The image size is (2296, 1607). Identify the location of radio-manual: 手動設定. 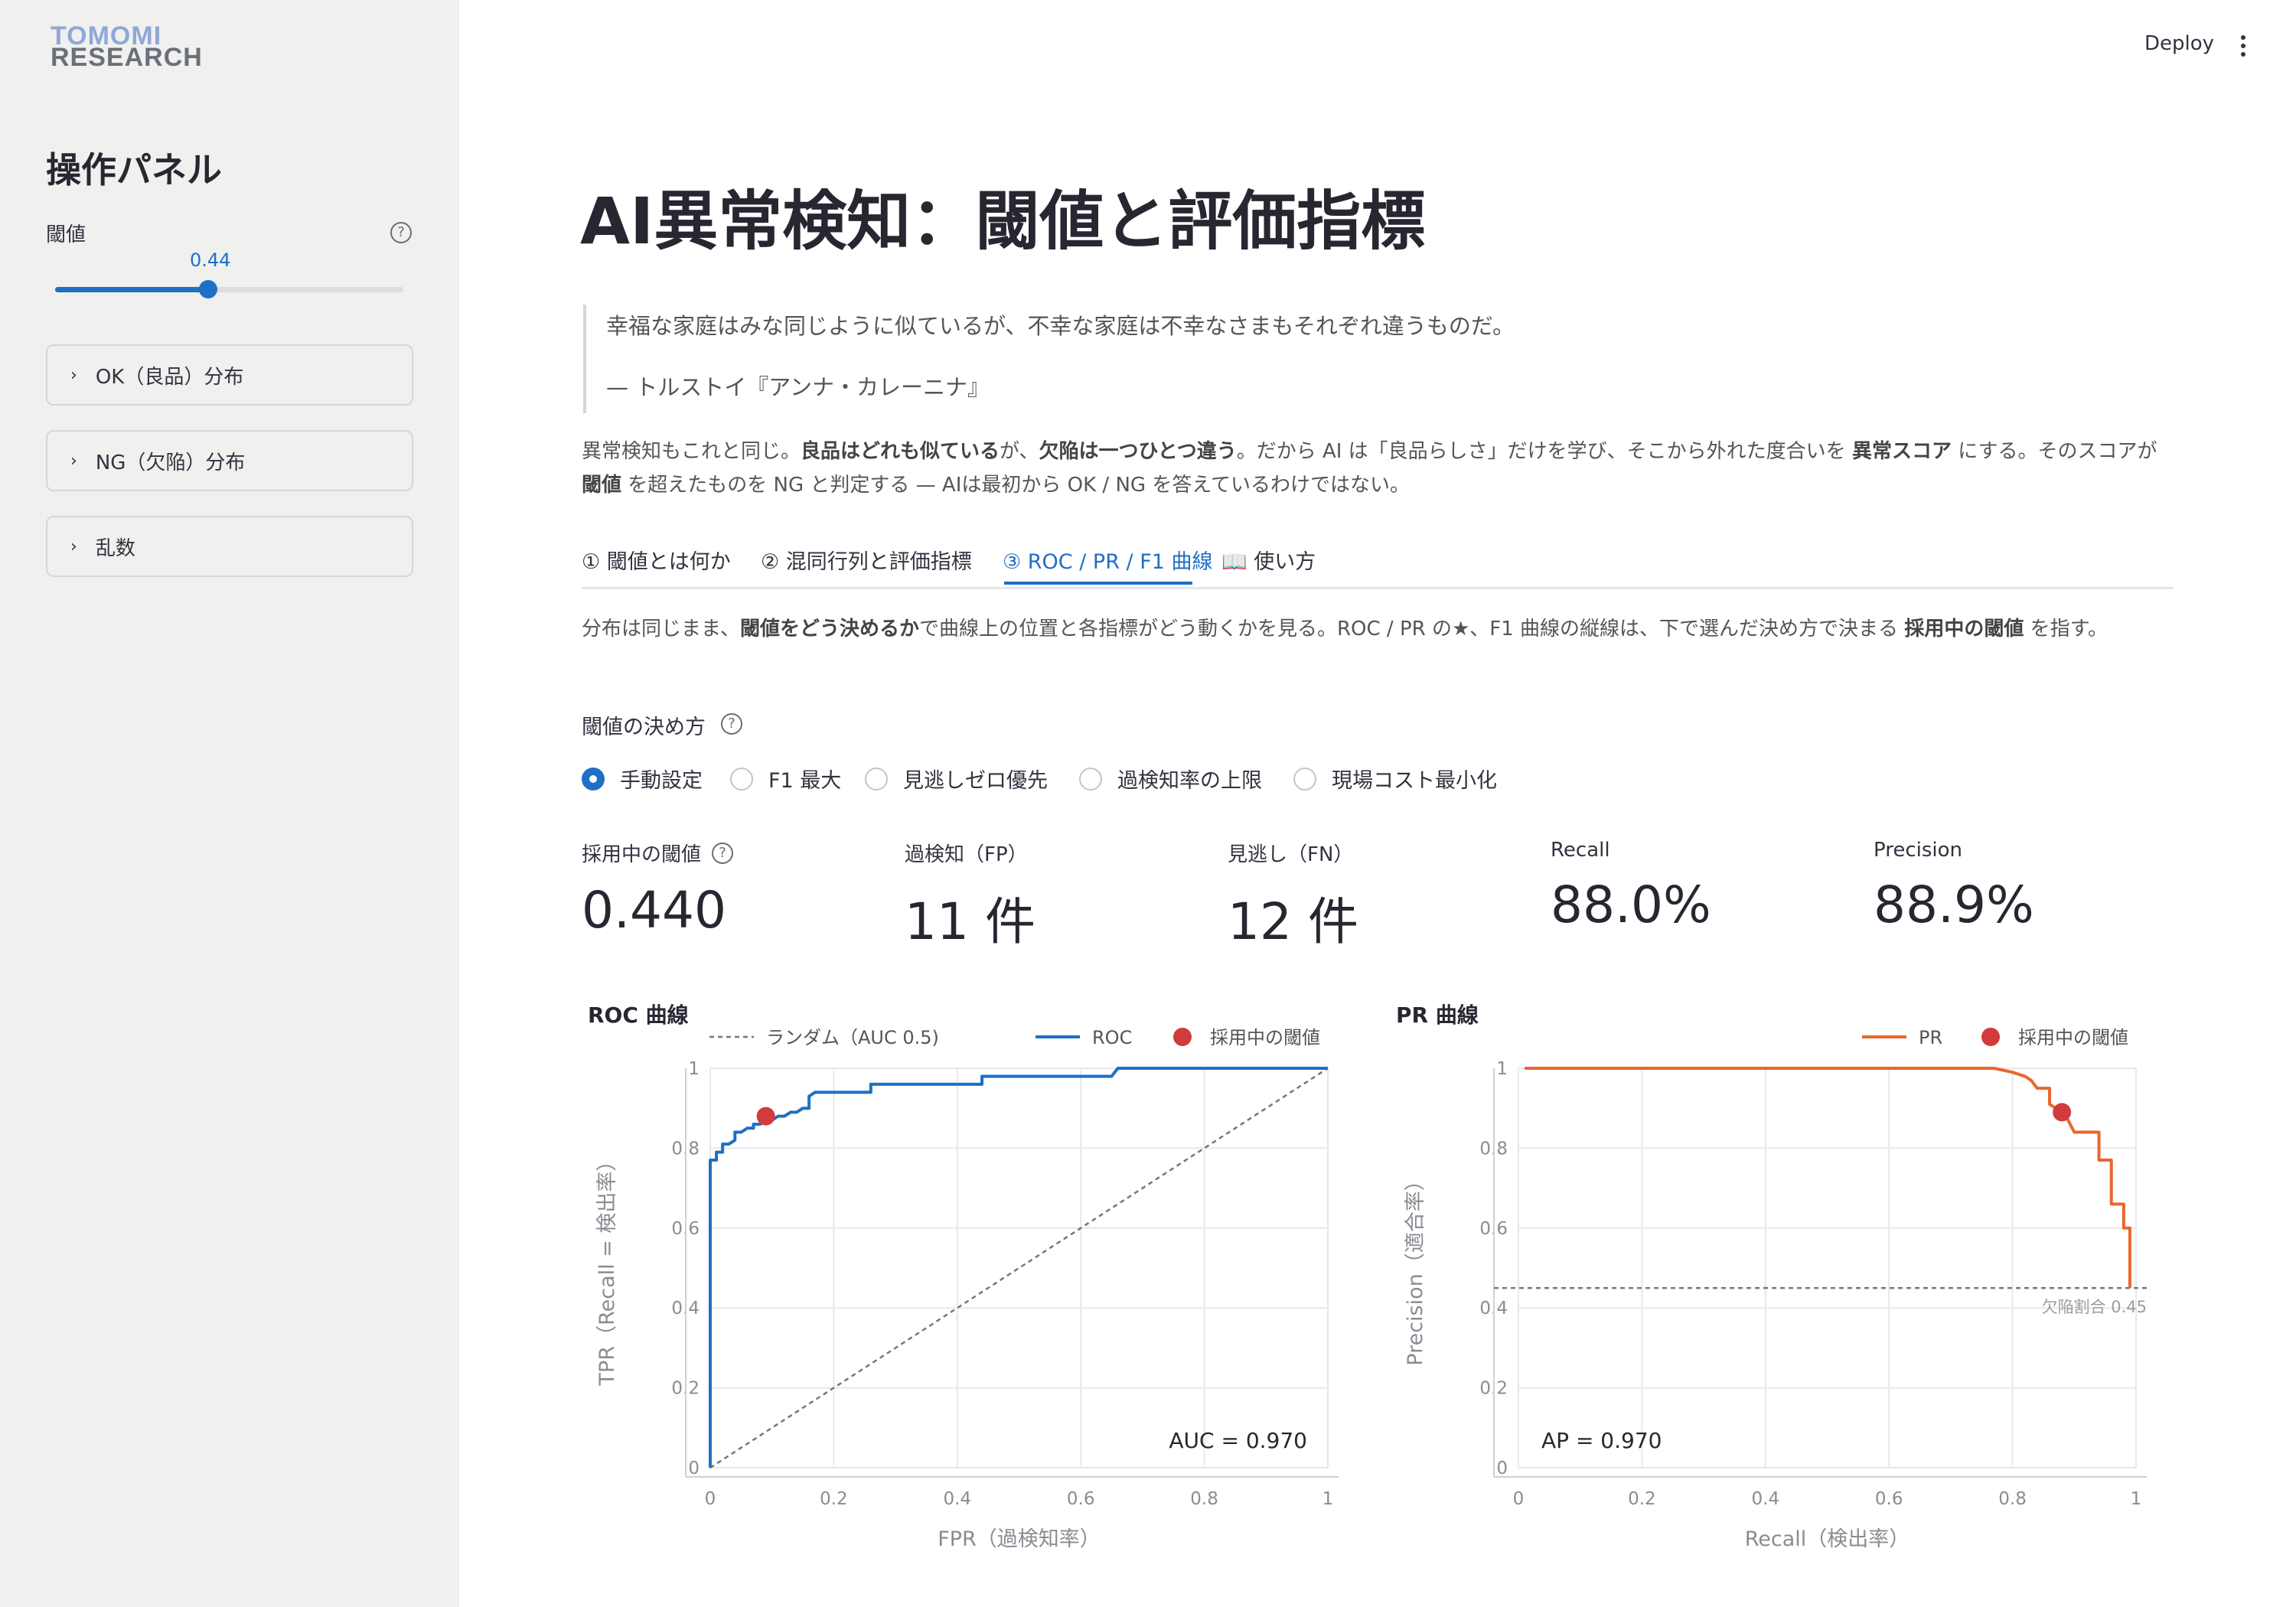
(642, 779).